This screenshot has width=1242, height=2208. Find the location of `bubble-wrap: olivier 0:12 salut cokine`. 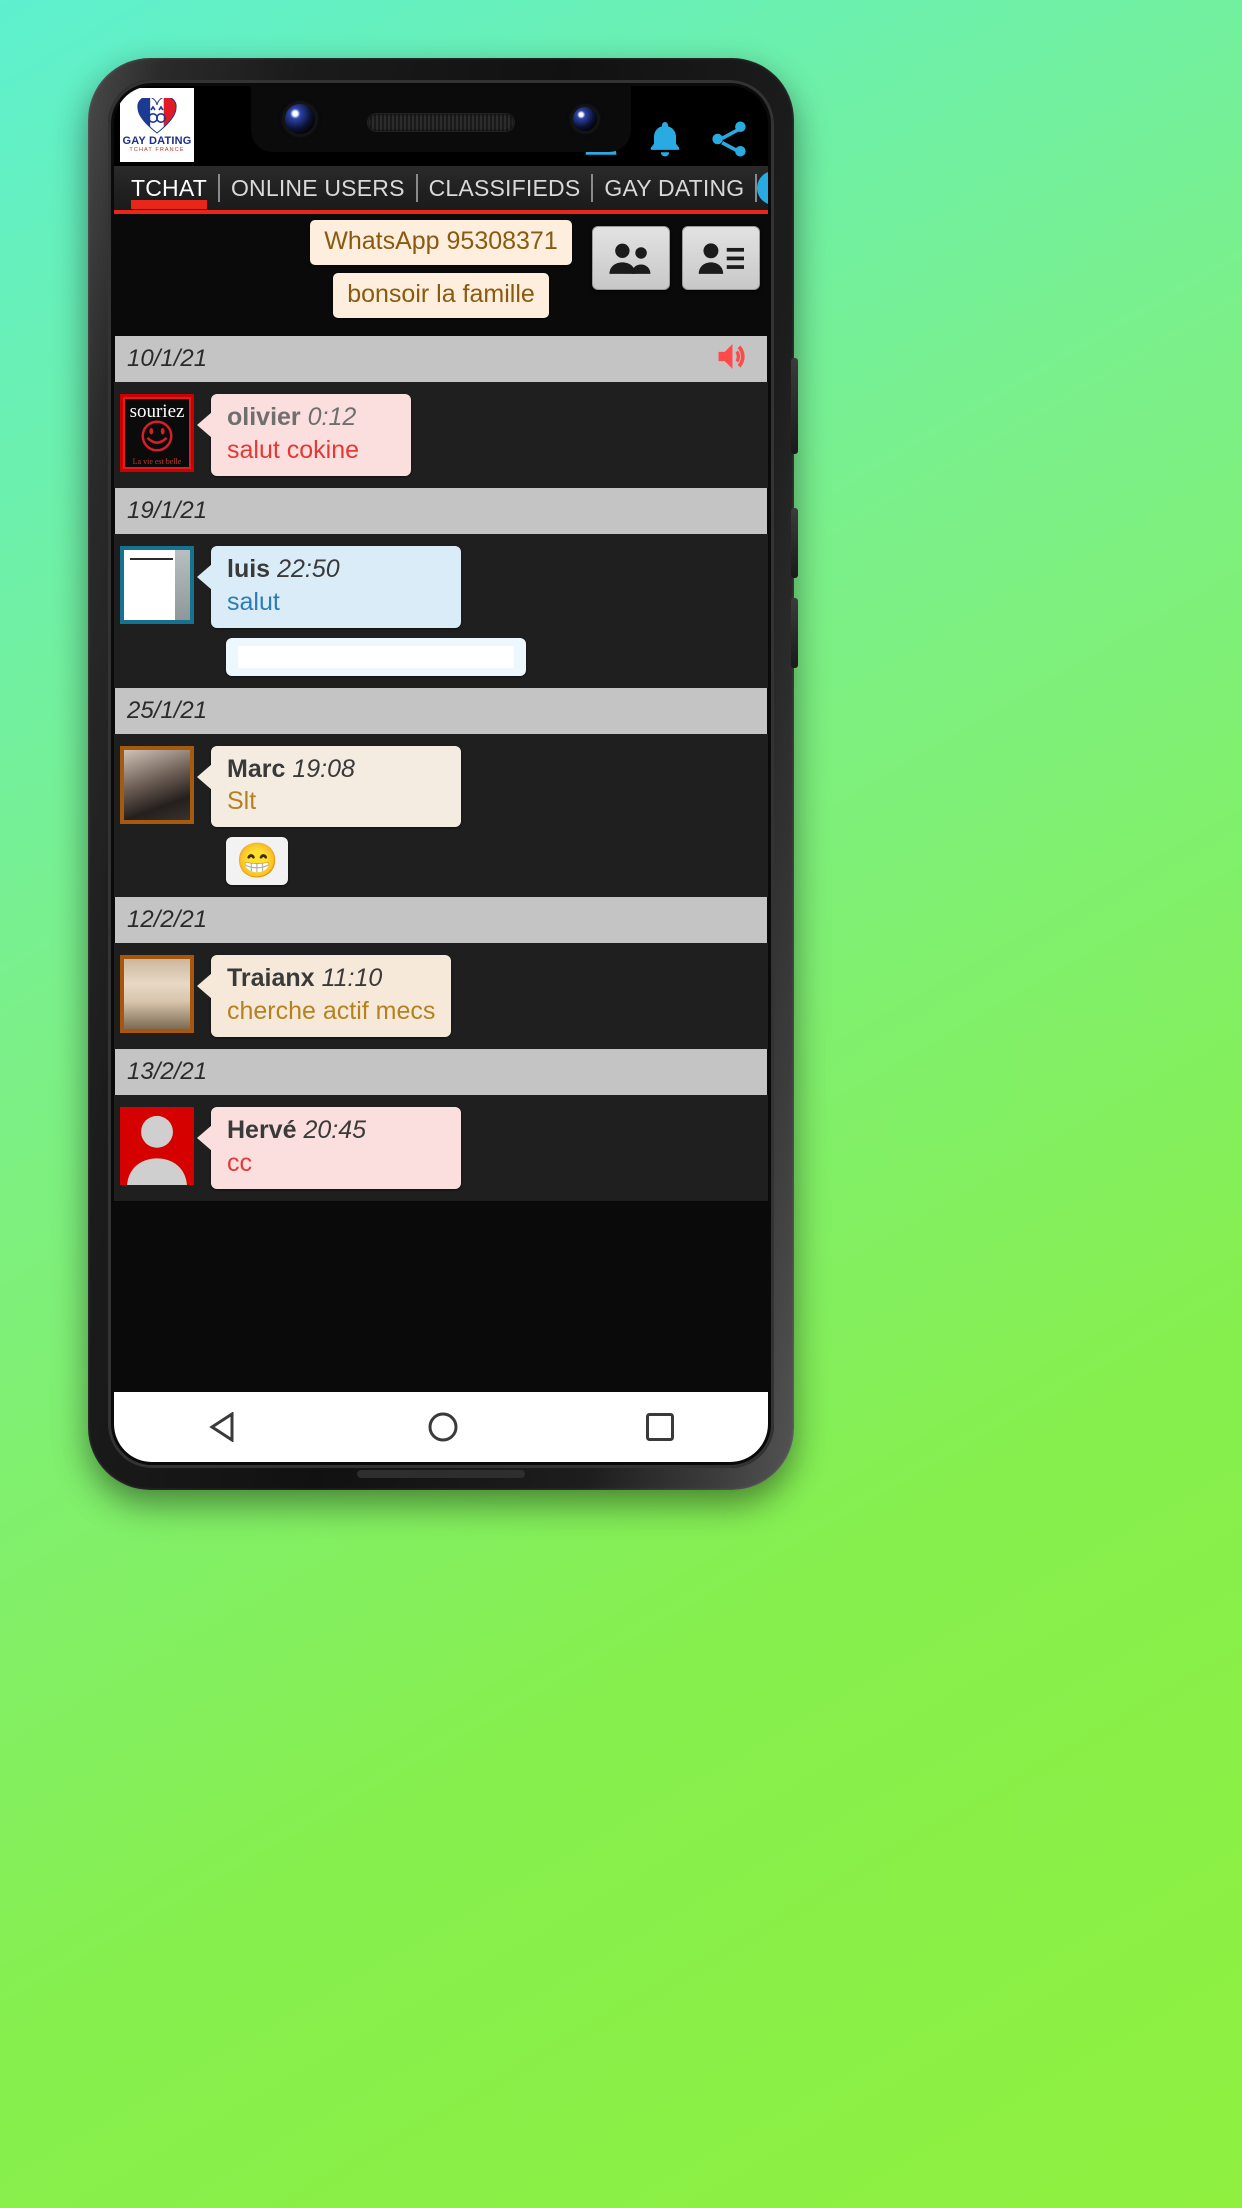

bubble-wrap: olivier 0:12 salut cokine is located at coordinates (304, 435).